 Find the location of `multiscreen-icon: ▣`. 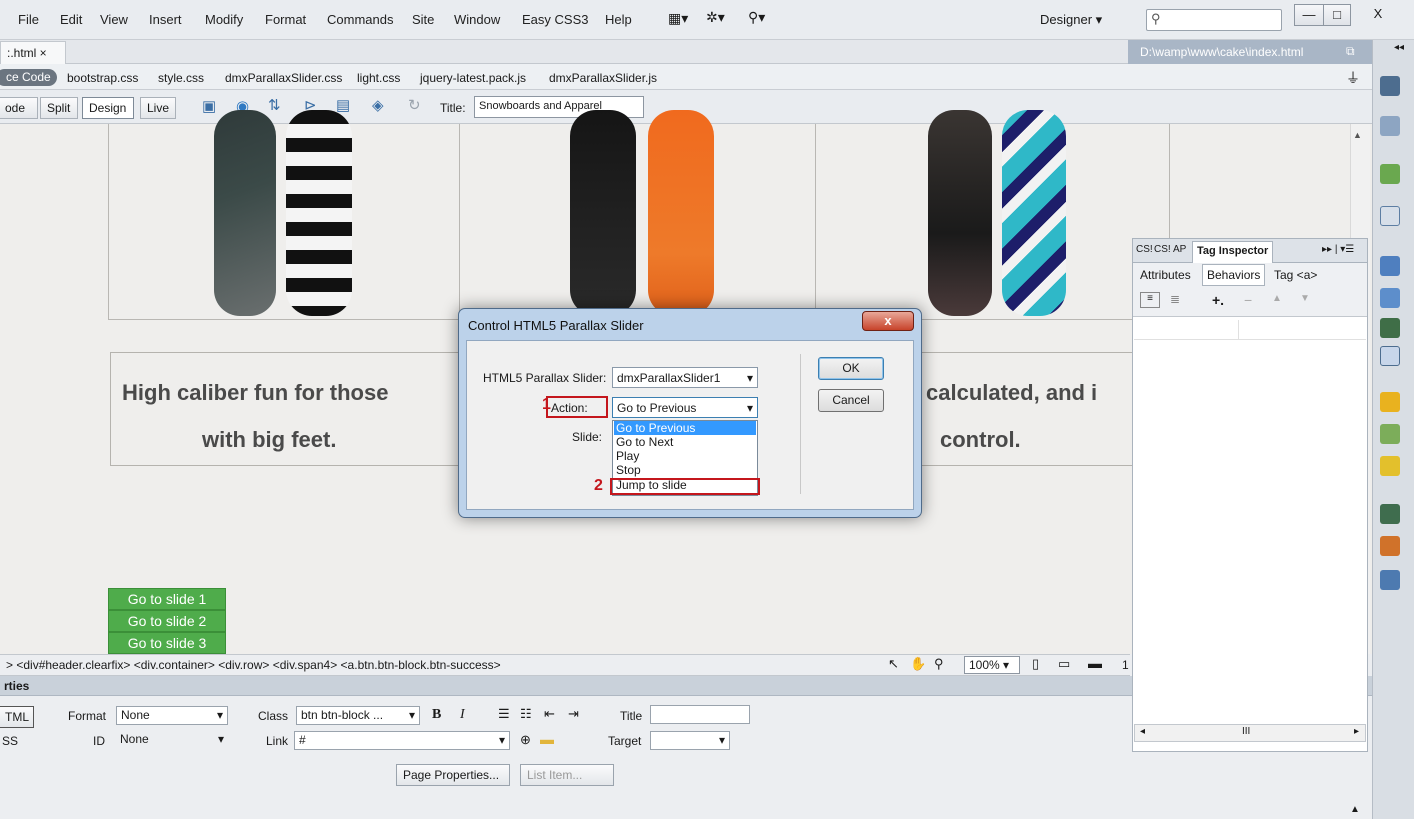

multiscreen-icon: ▣ is located at coordinates (209, 106).